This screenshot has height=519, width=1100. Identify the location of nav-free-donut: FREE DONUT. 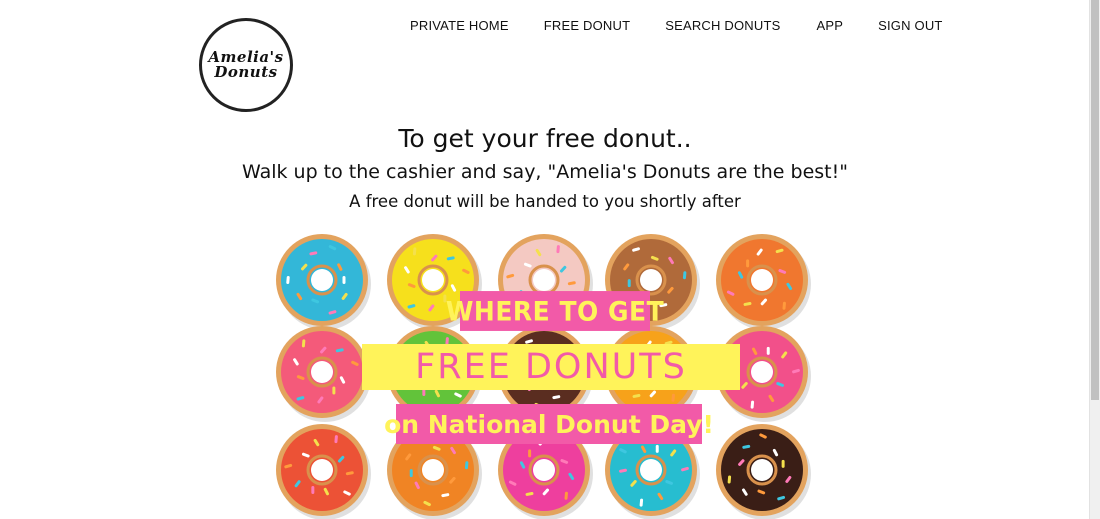
(587, 25).